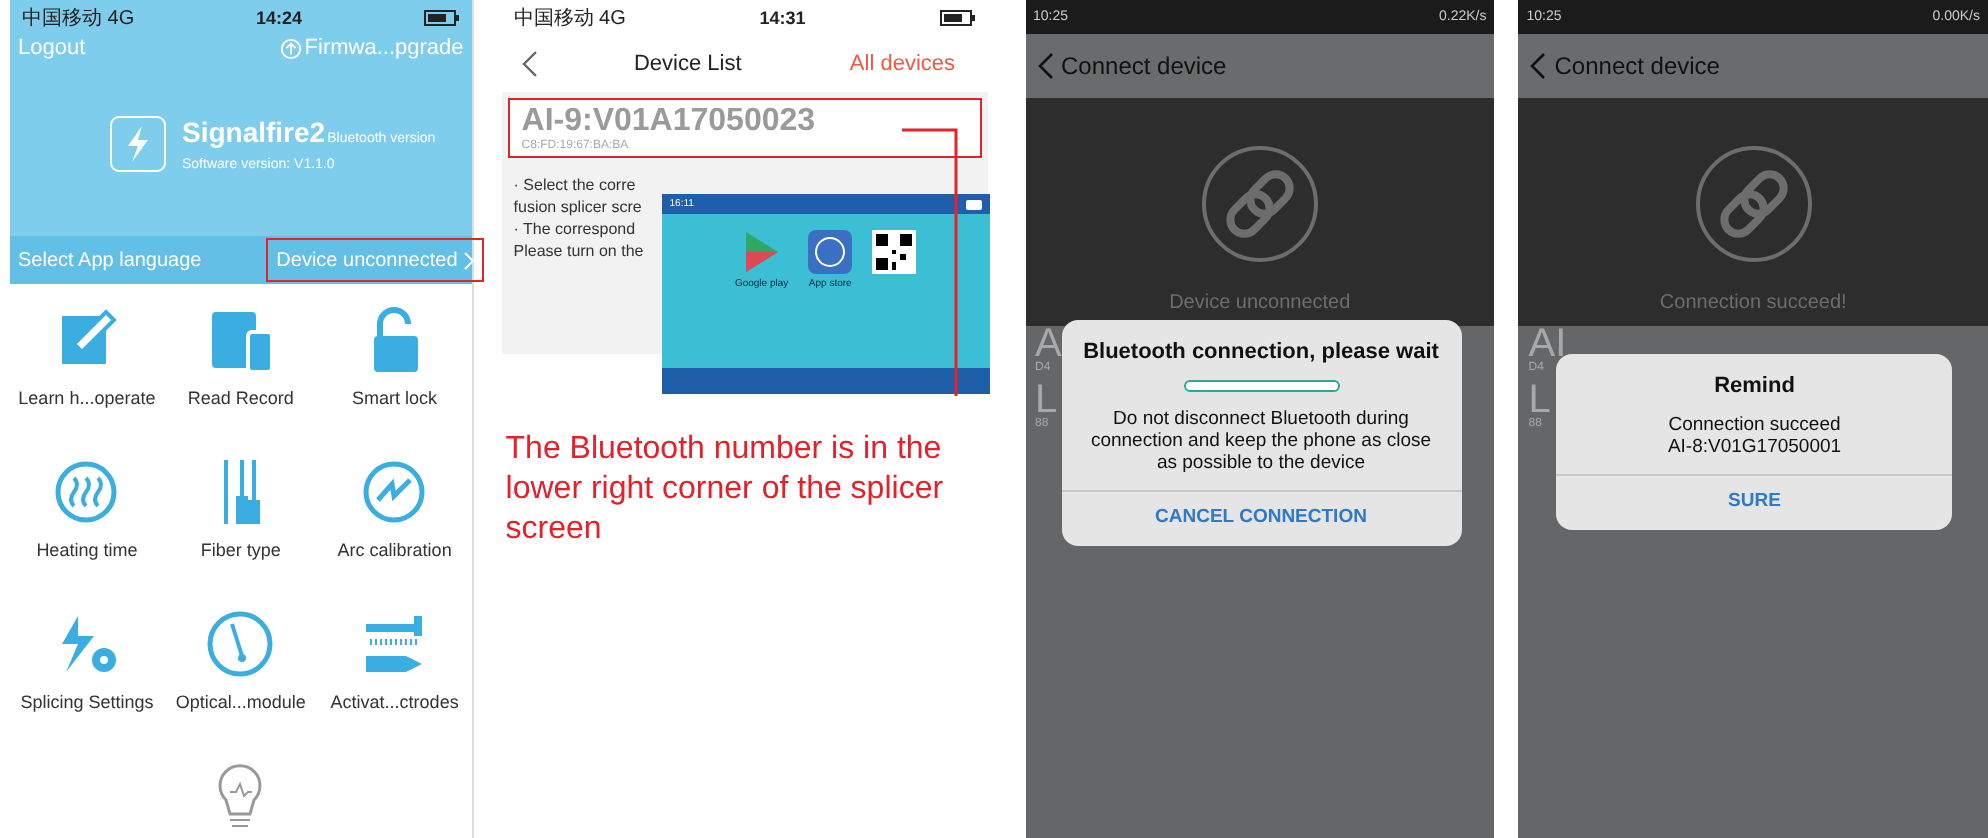 The width and height of the screenshot is (1988, 838). I want to click on upload-icon, so click(291, 48).